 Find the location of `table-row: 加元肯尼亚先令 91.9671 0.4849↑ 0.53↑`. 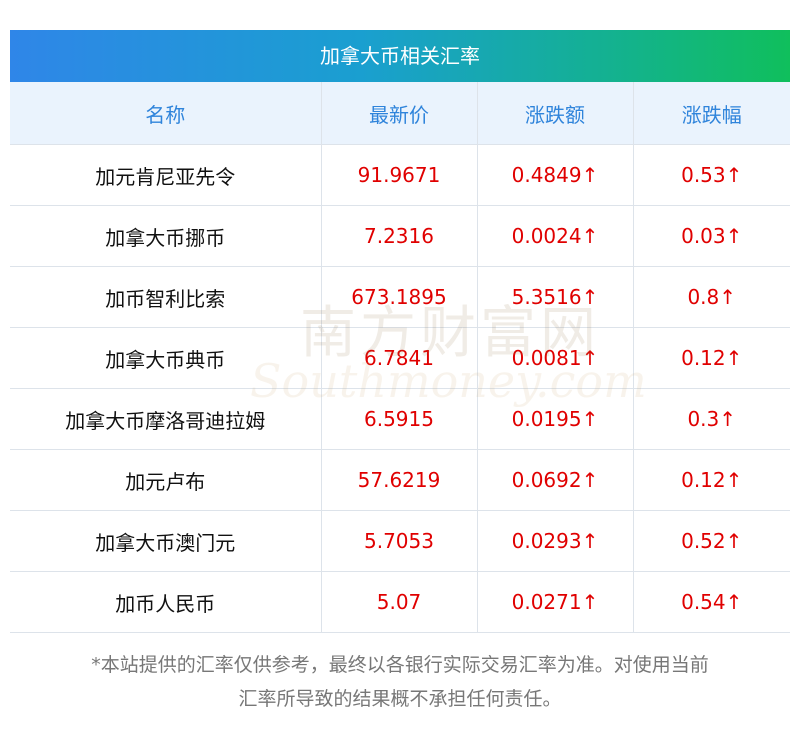

table-row: 加元肯尼亚先令 91.9671 0.4849↑ 0.53↑ is located at coordinates (400, 175).